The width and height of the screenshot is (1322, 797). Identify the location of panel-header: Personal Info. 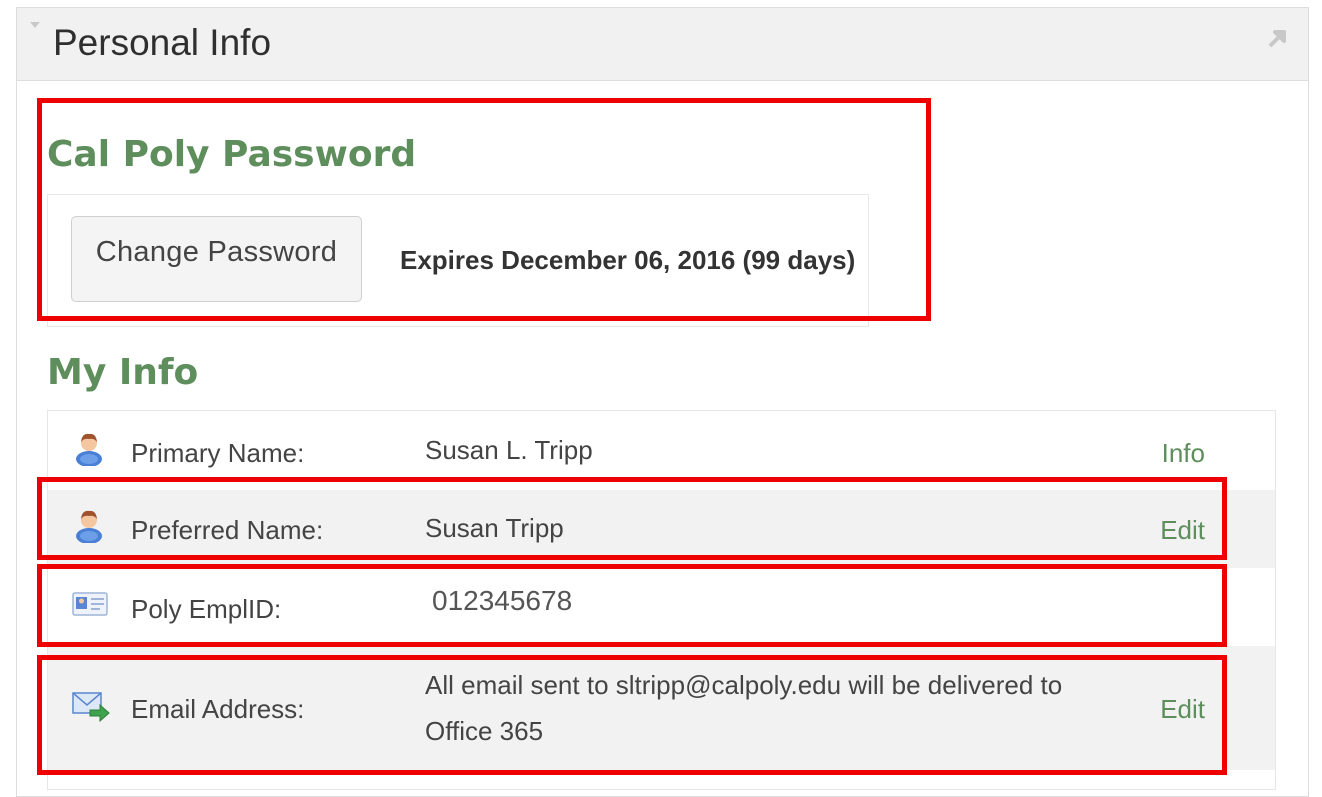
(662, 44).